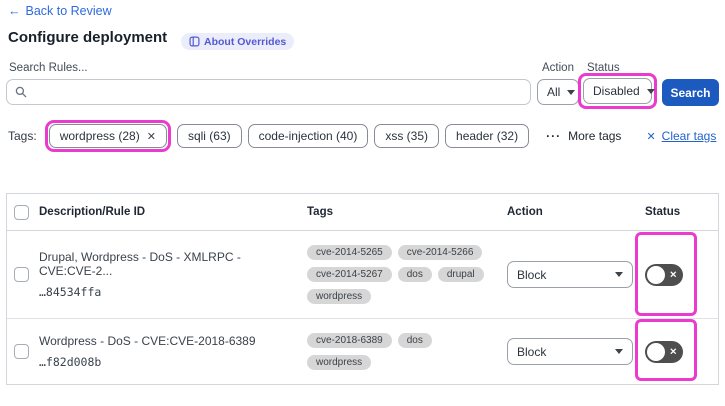 This screenshot has width=725, height=406. I want to click on status-highlight-box: Disabled, so click(617, 91).